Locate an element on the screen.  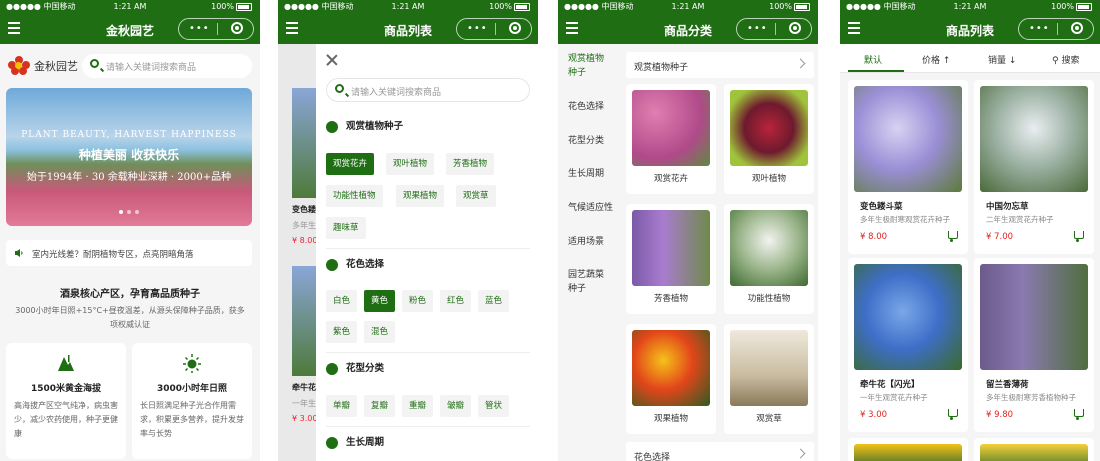
chip-frilled: 皱瓣 is located at coordinates (456, 406).